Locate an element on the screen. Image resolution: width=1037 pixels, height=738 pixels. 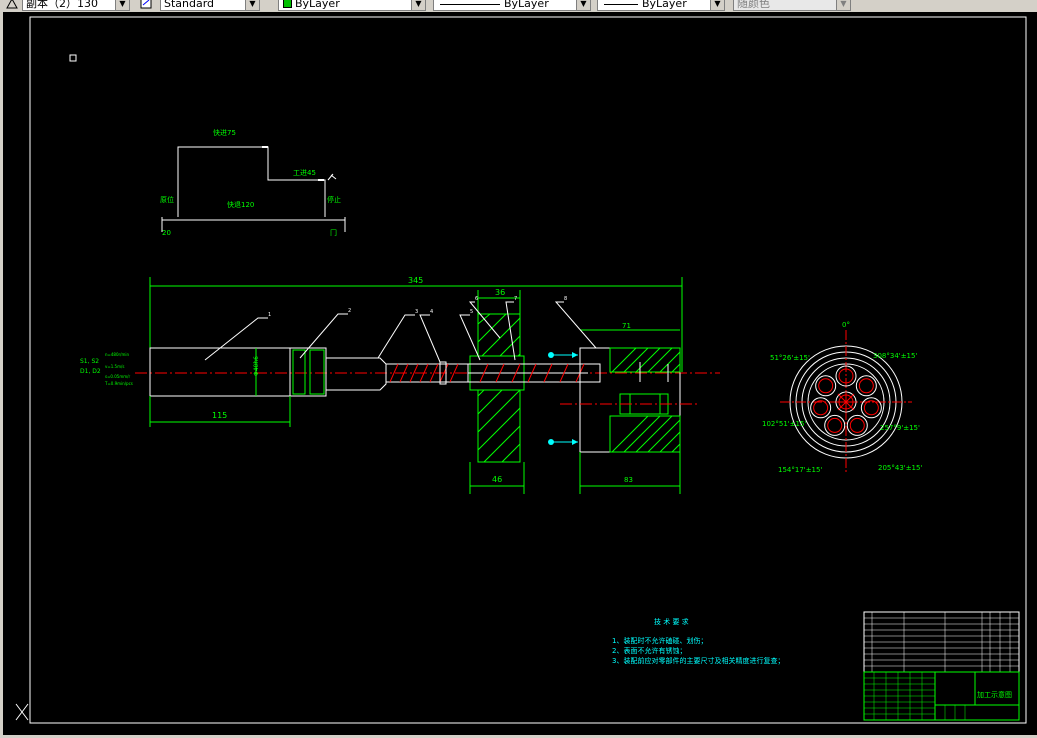
angle-4: 257°9'±15' is located at coordinates (900, 428).